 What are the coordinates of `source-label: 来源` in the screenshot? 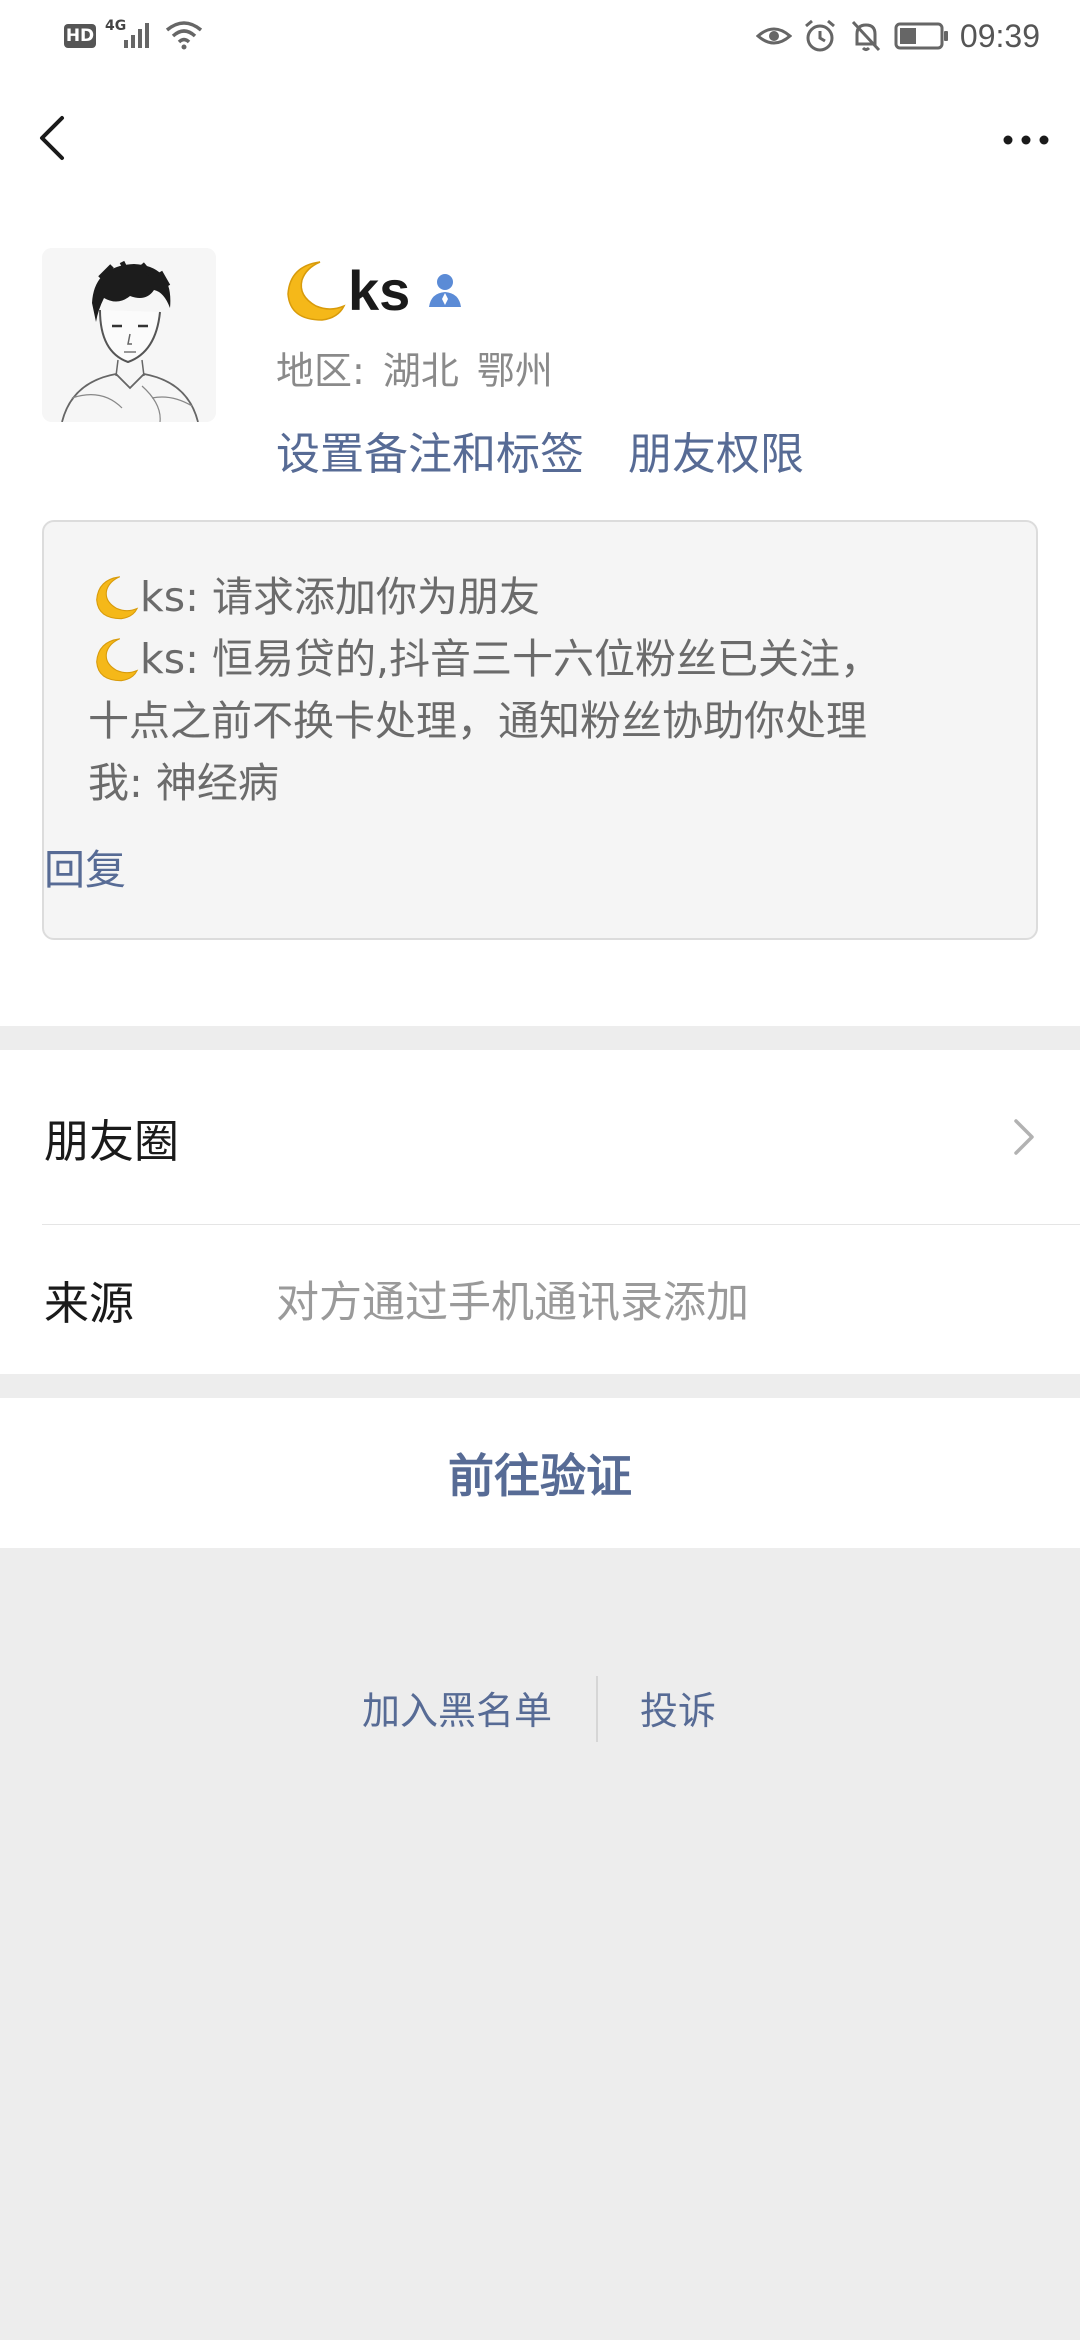 It's located at (89, 1303).